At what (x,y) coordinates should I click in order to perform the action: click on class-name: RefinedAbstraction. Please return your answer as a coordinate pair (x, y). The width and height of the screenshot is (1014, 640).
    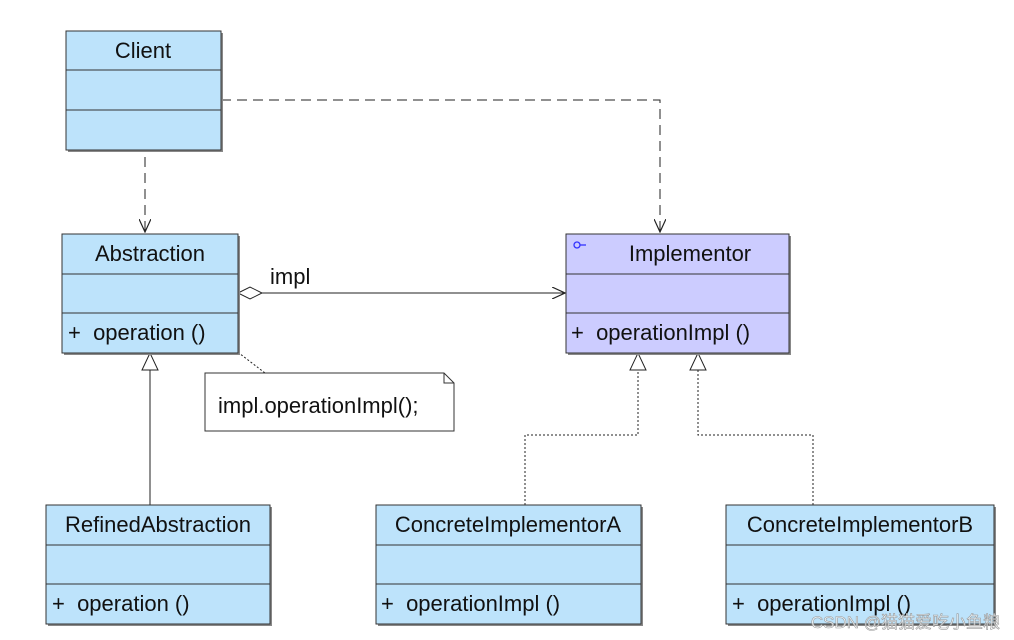
    Looking at the image, I should click on (158, 524).